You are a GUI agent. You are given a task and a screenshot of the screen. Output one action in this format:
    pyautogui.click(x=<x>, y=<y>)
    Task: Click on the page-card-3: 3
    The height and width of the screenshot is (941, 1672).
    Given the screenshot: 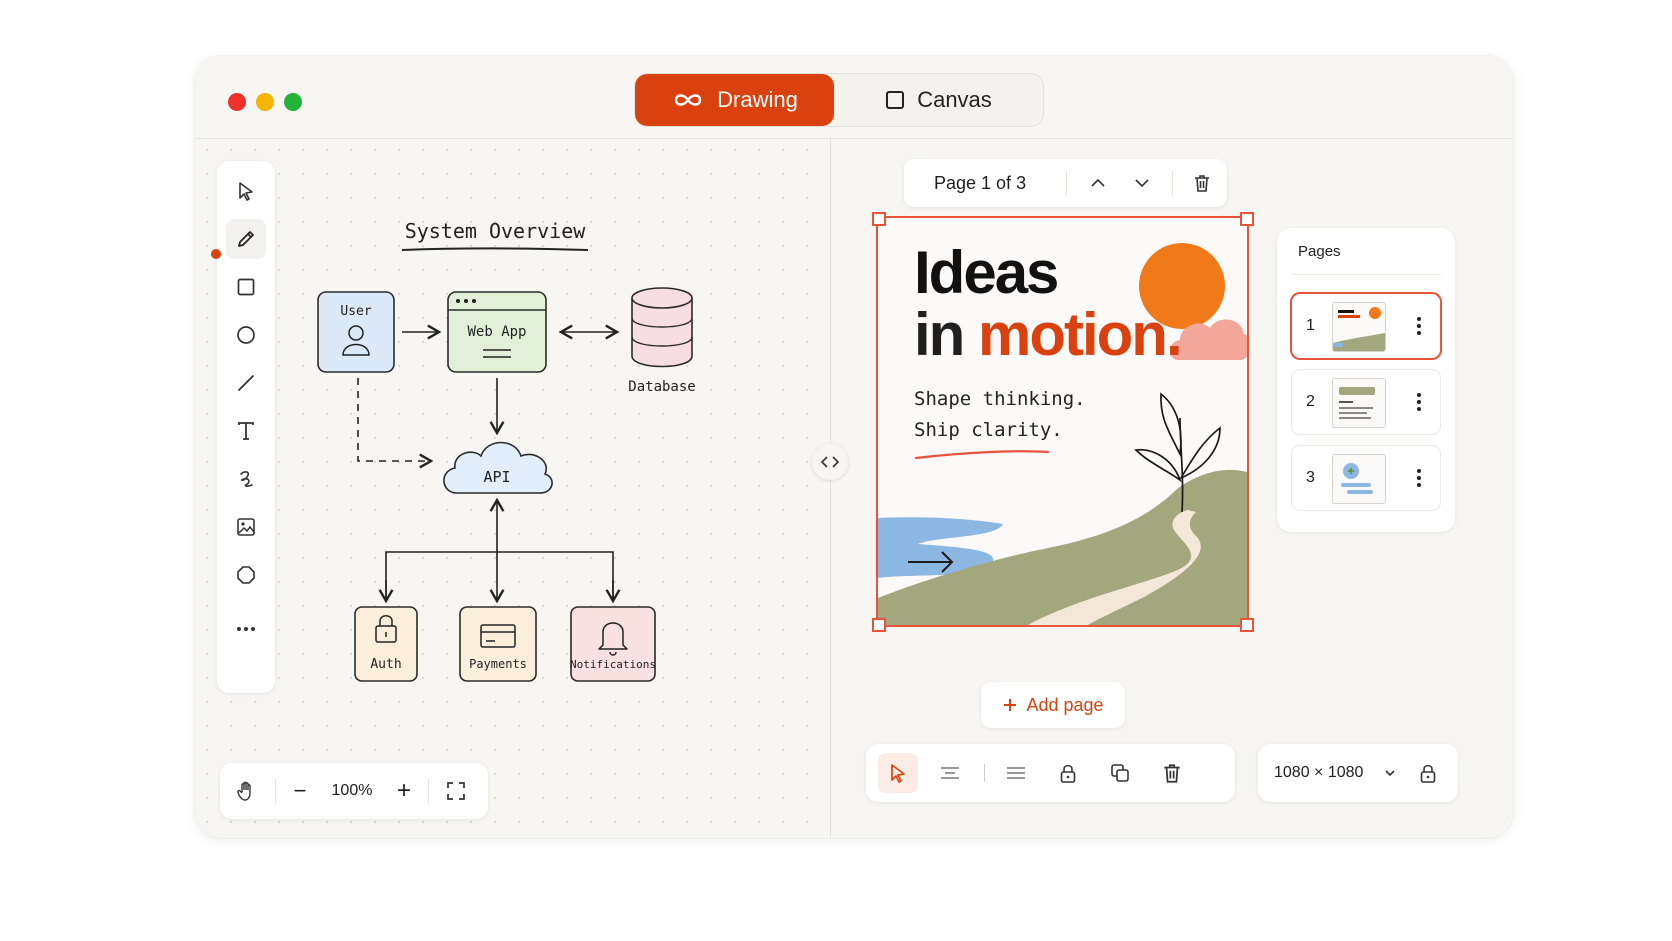 What is the action you would take?
    pyautogui.click(x=1366, y=478)
    